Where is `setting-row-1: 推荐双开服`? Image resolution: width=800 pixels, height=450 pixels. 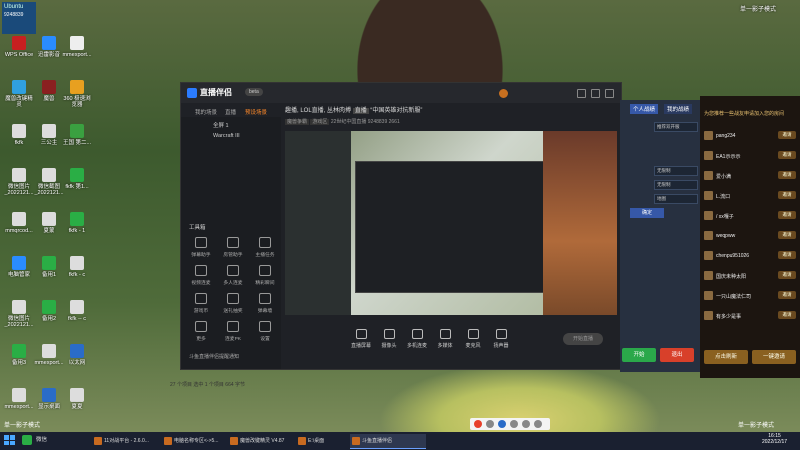
setting-row-1: 推荐双开服 is located at coordinates (676, 127).